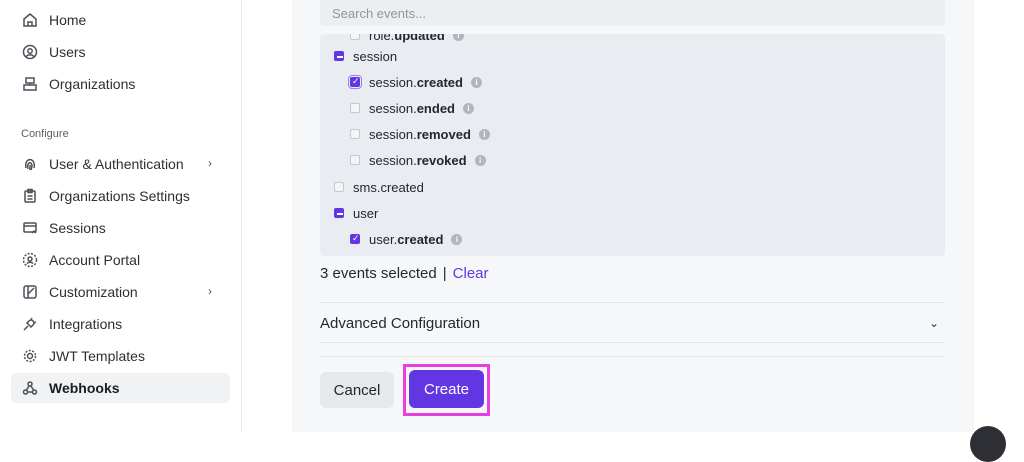 The width and height of the screenshot is (1024, 462). I want to click on event-item-role-updated: role. updated i, so click(407, 39).